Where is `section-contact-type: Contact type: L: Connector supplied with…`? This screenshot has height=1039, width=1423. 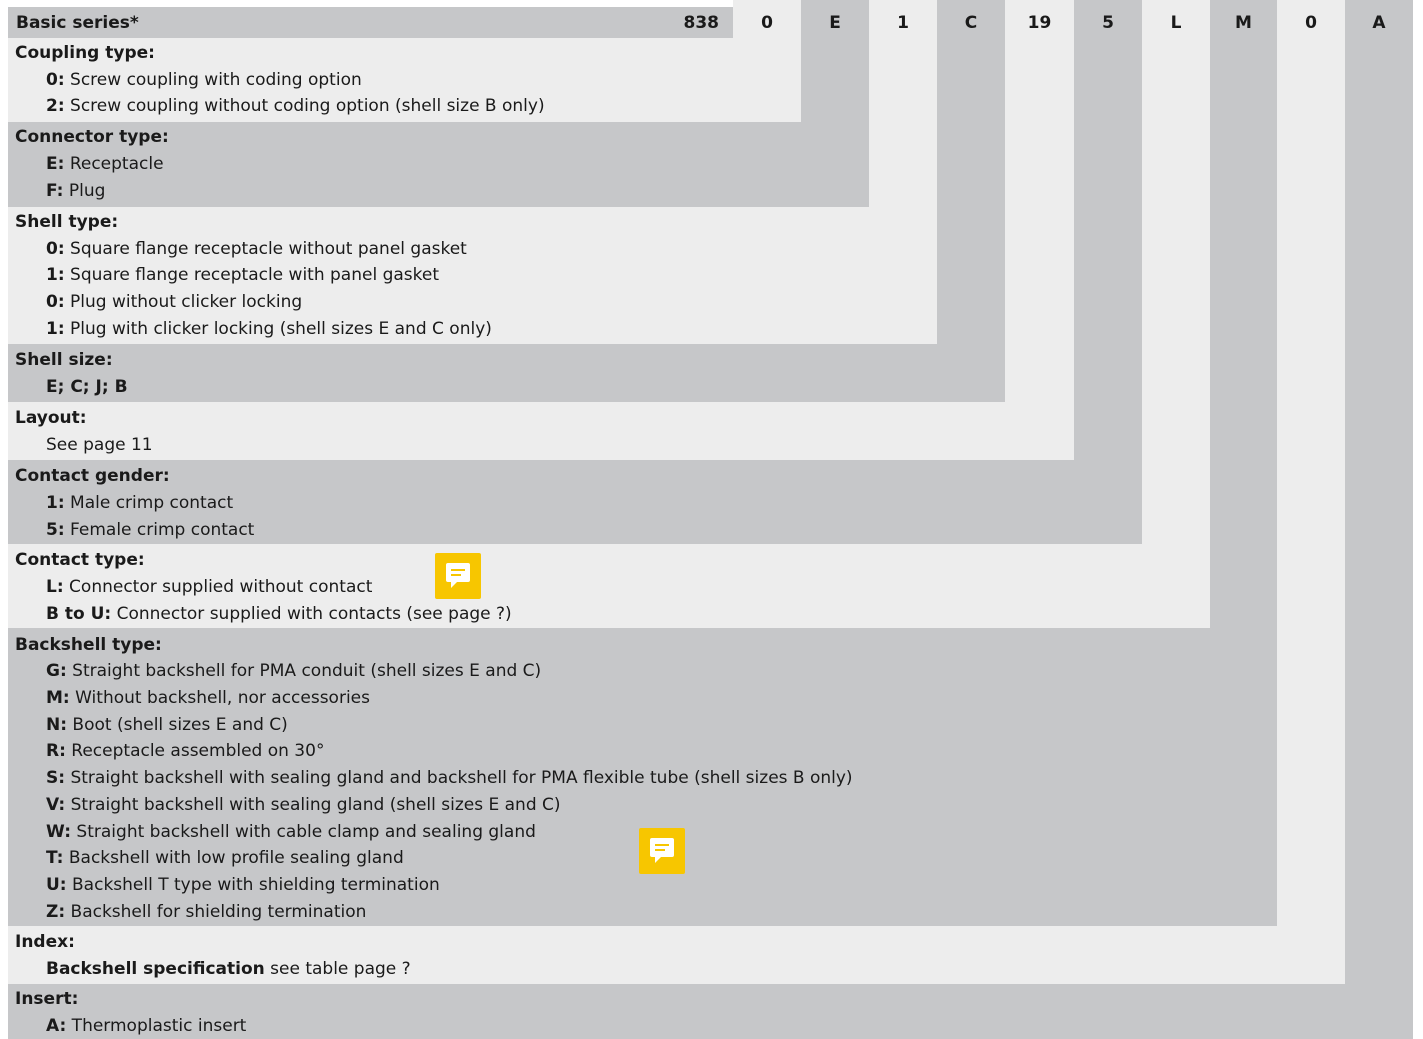 section-contact-type: Contact type: L: Connector supplied with… is located at coordinates (609, 586).